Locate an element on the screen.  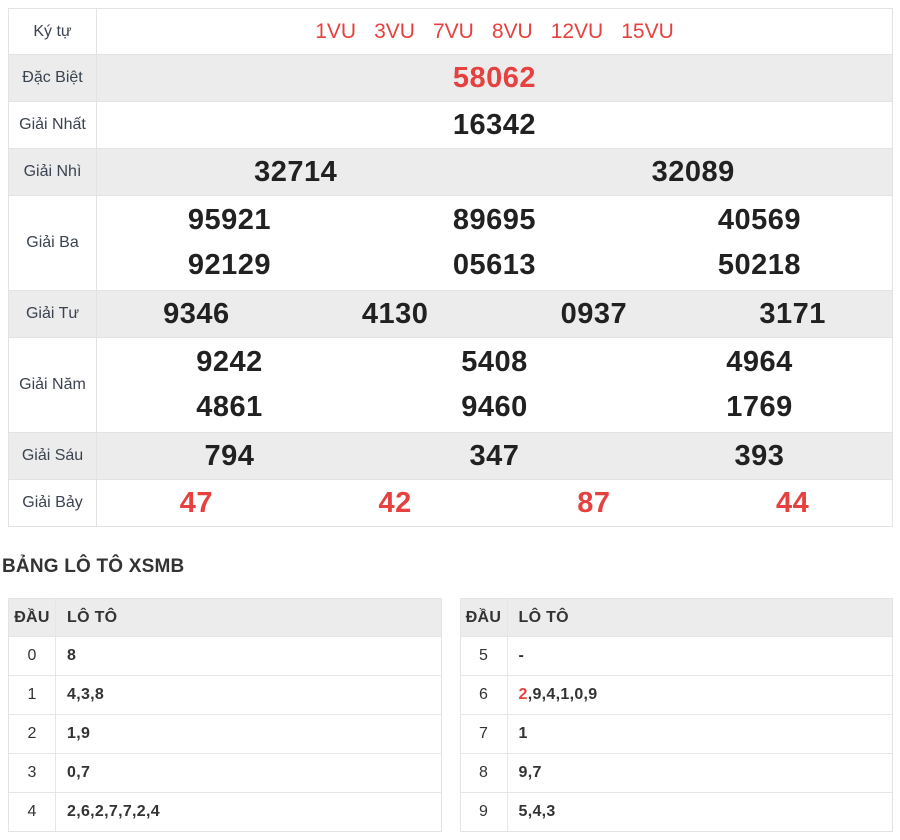
prize-label: Giải Tư is located at coordinates (53, 314).